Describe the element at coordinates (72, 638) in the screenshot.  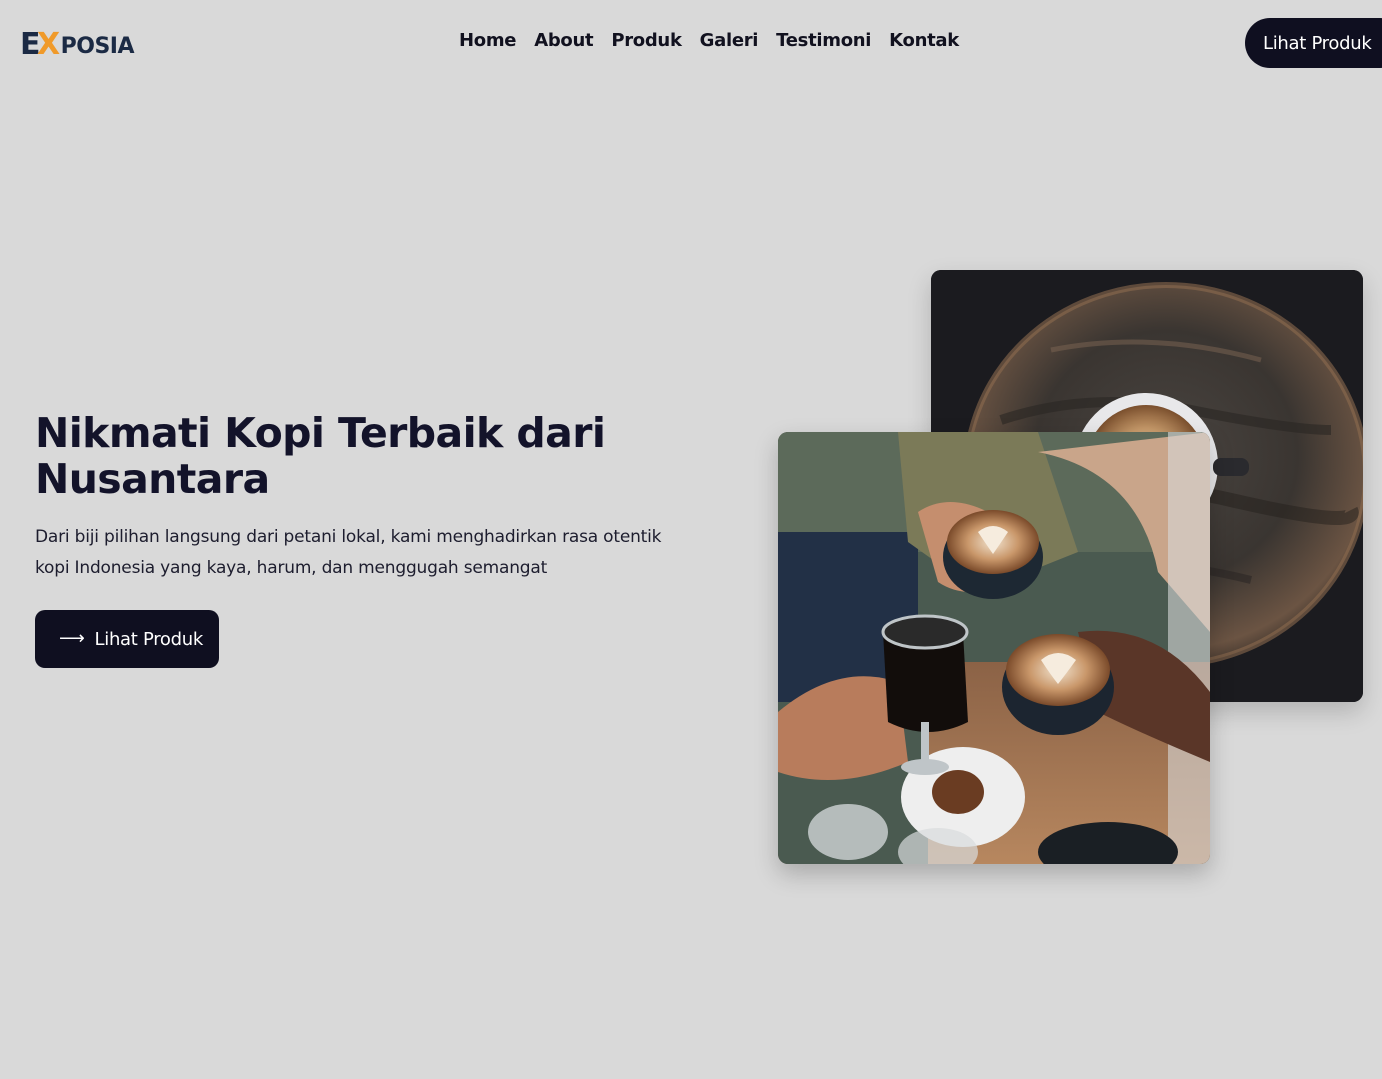
I see `arrow-right-icon: ⟶` at that location.